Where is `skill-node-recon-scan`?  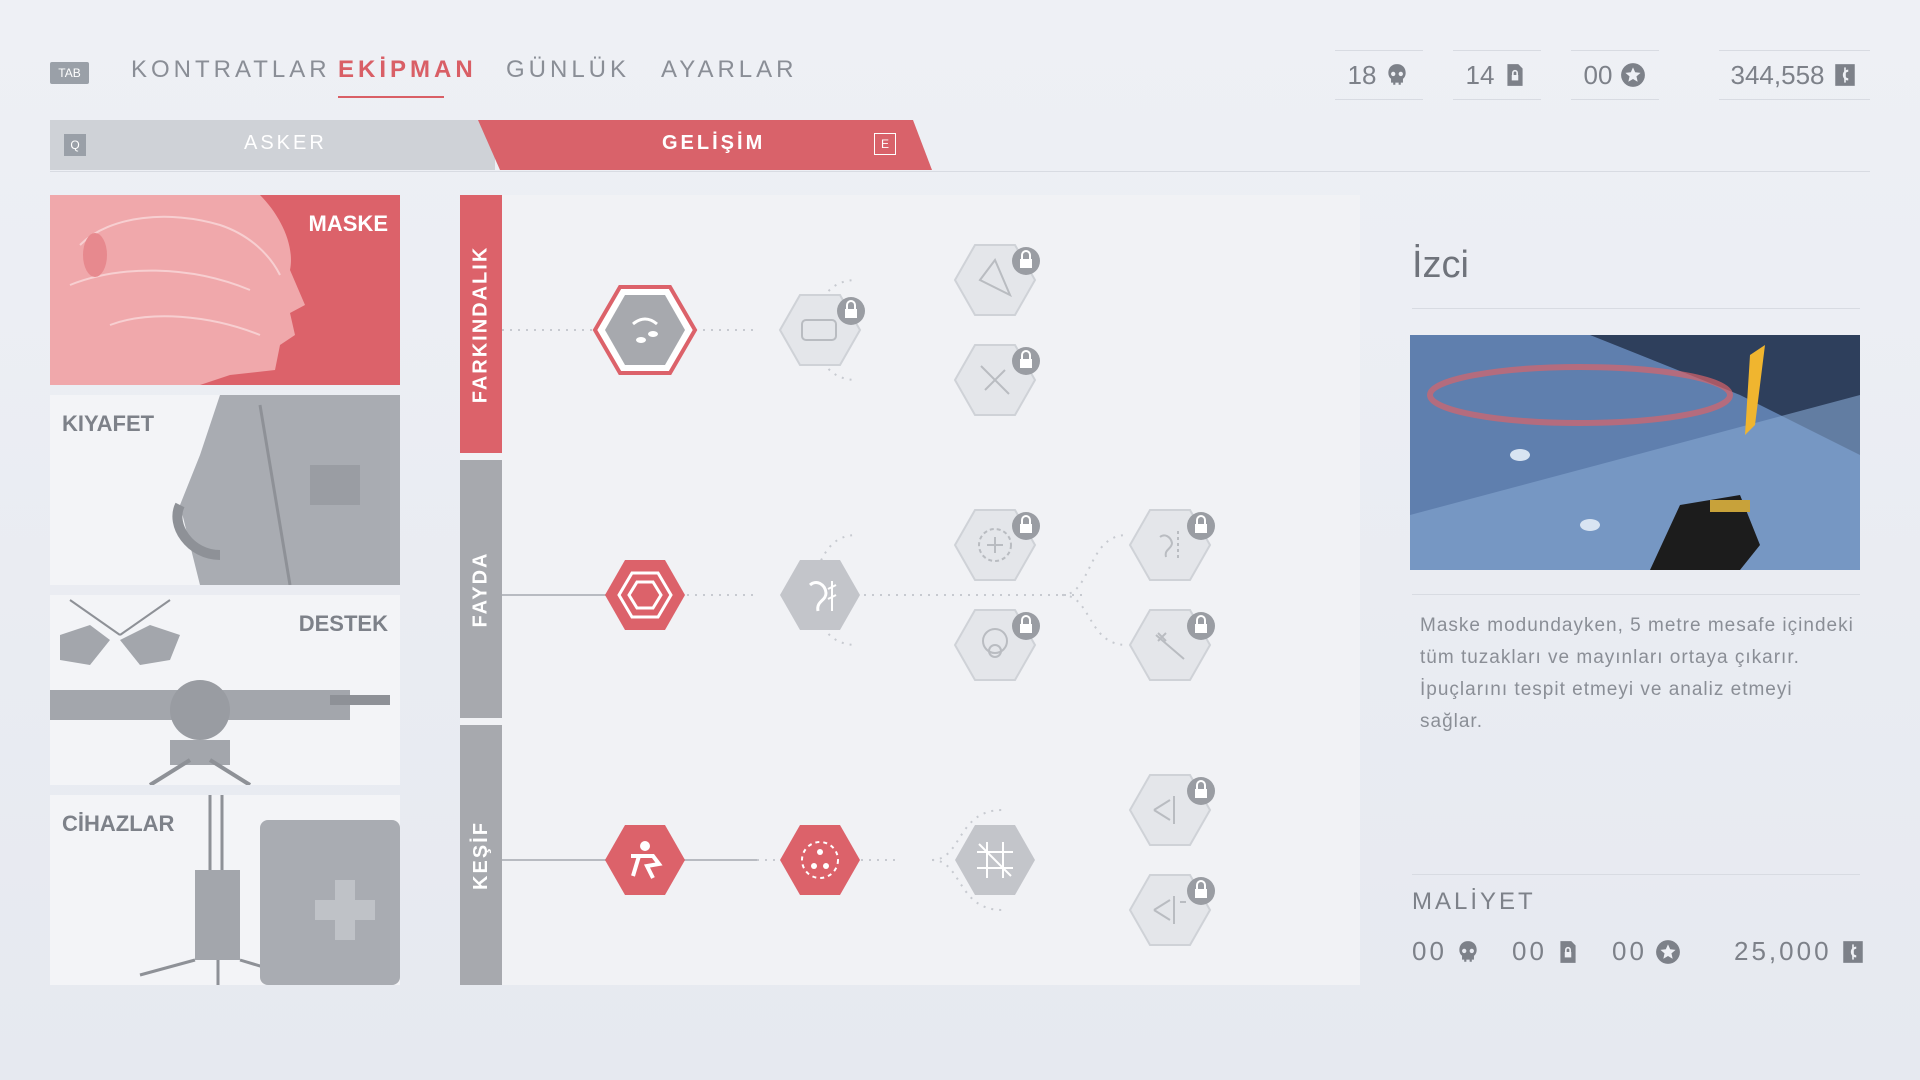
skill-node-recon-scan is located at coordinates (820, 860).